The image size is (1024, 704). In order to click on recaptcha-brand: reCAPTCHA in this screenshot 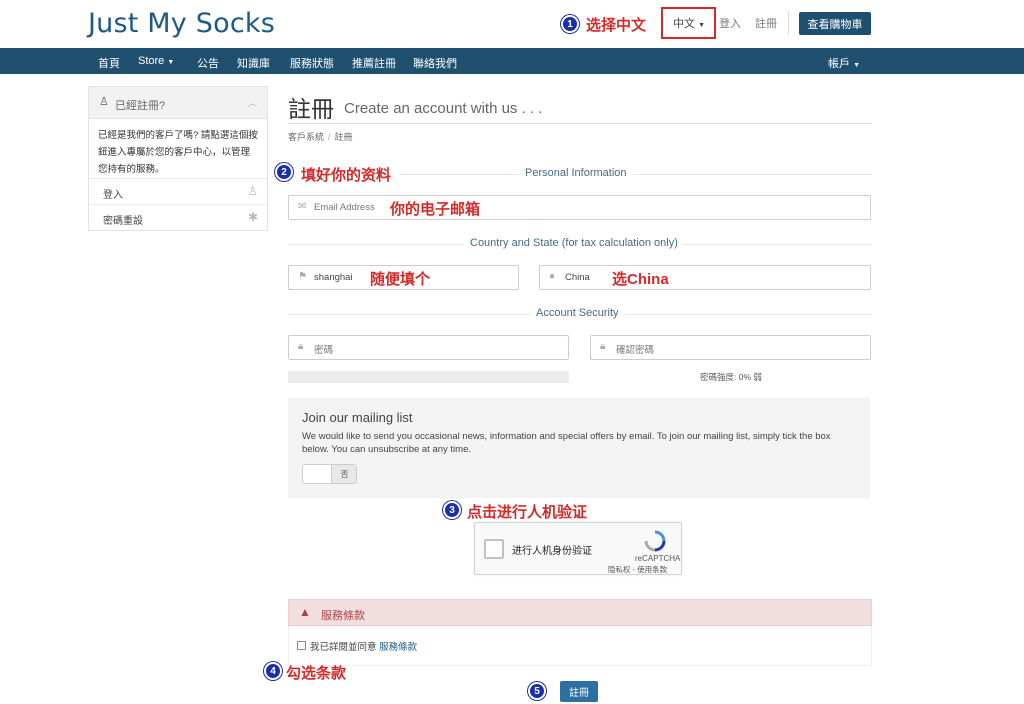, I will do `click(658, 558)`.